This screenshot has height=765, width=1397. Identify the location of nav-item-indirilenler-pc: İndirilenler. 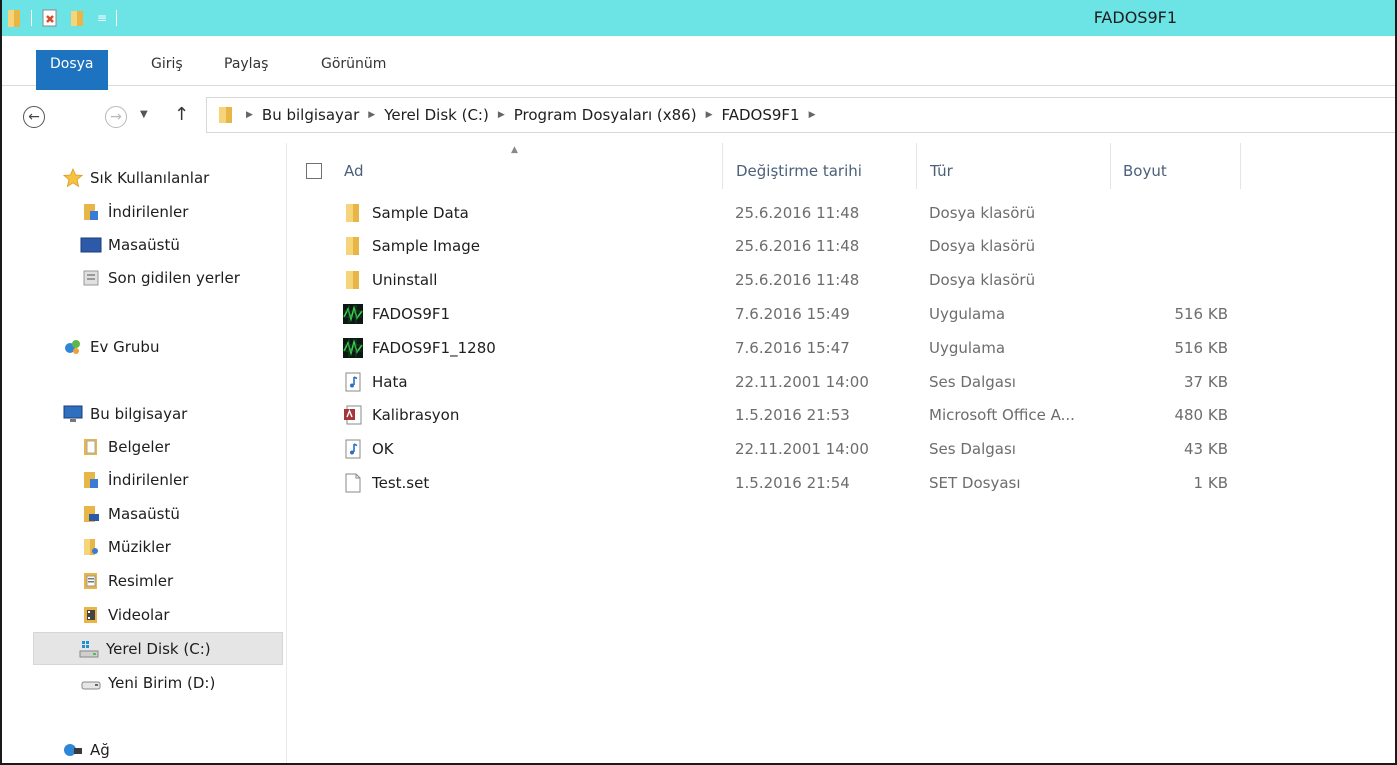
(134, 479).